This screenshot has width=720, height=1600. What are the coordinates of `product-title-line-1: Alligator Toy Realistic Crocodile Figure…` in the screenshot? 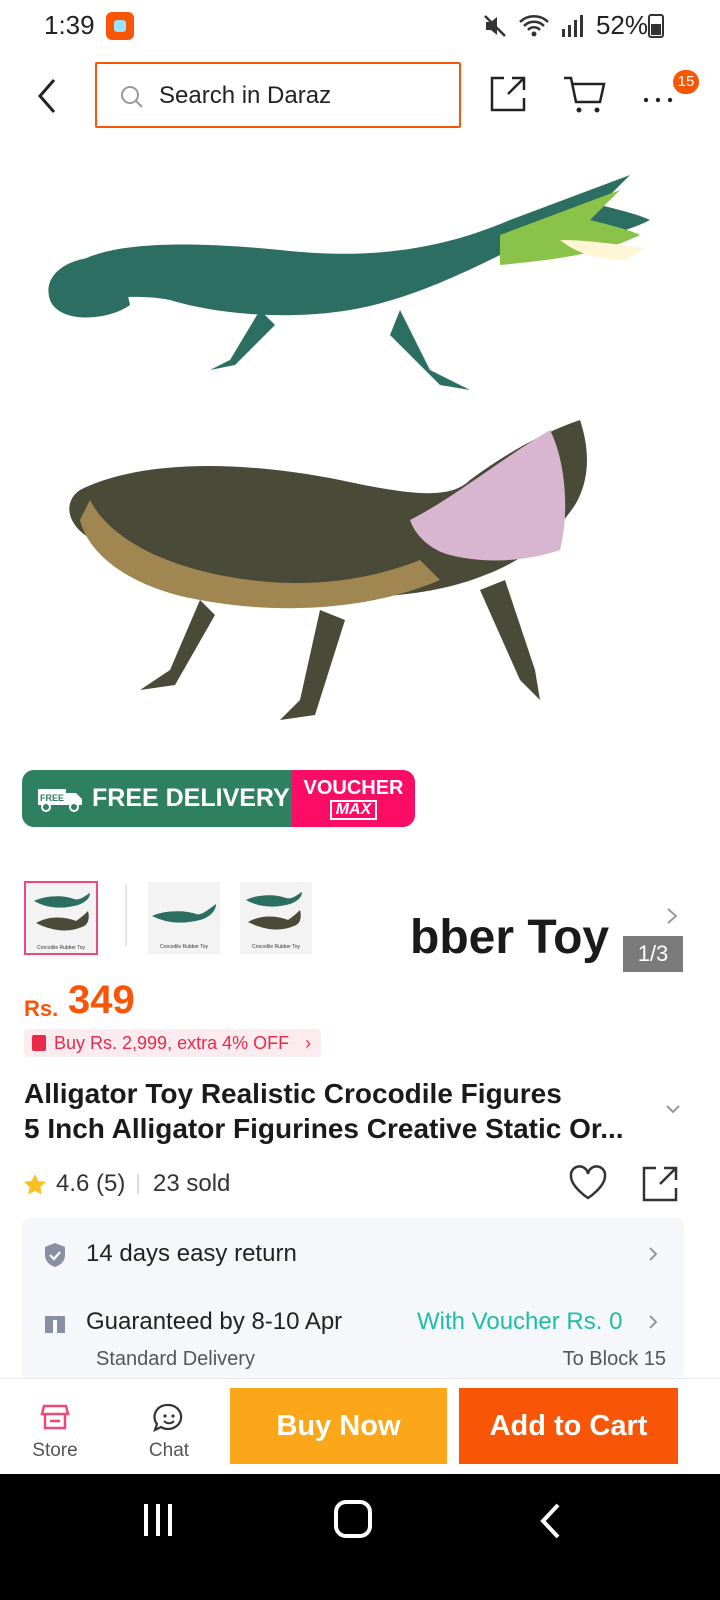 It's located at (293, 1093).